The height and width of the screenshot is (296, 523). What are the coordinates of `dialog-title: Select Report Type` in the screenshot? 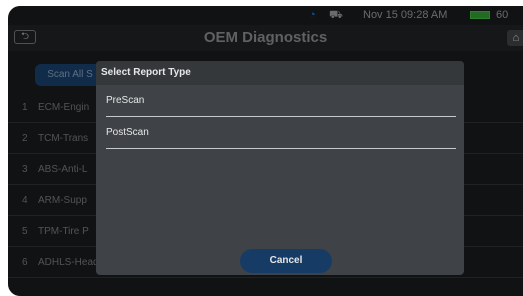 It's located at (280, 73).